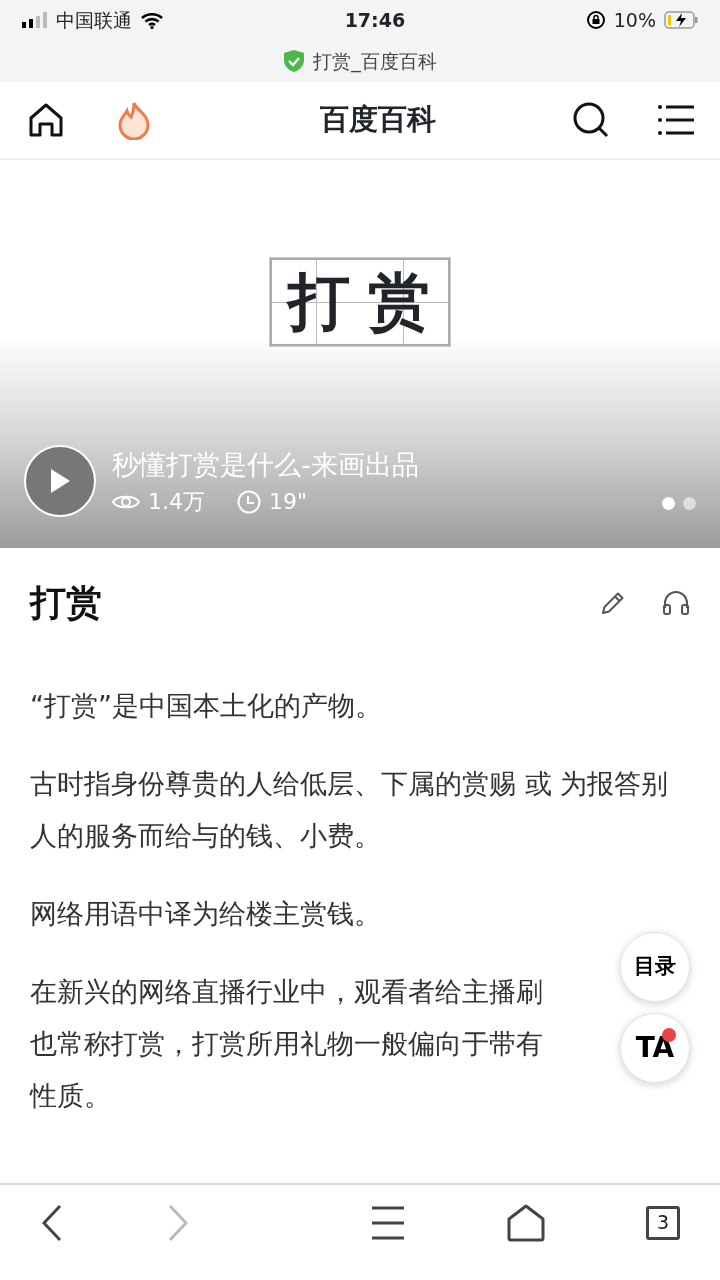 The width and height of the screenshot is (720, 1280). I want to click on article-title: 打赏, so click(66, 603).